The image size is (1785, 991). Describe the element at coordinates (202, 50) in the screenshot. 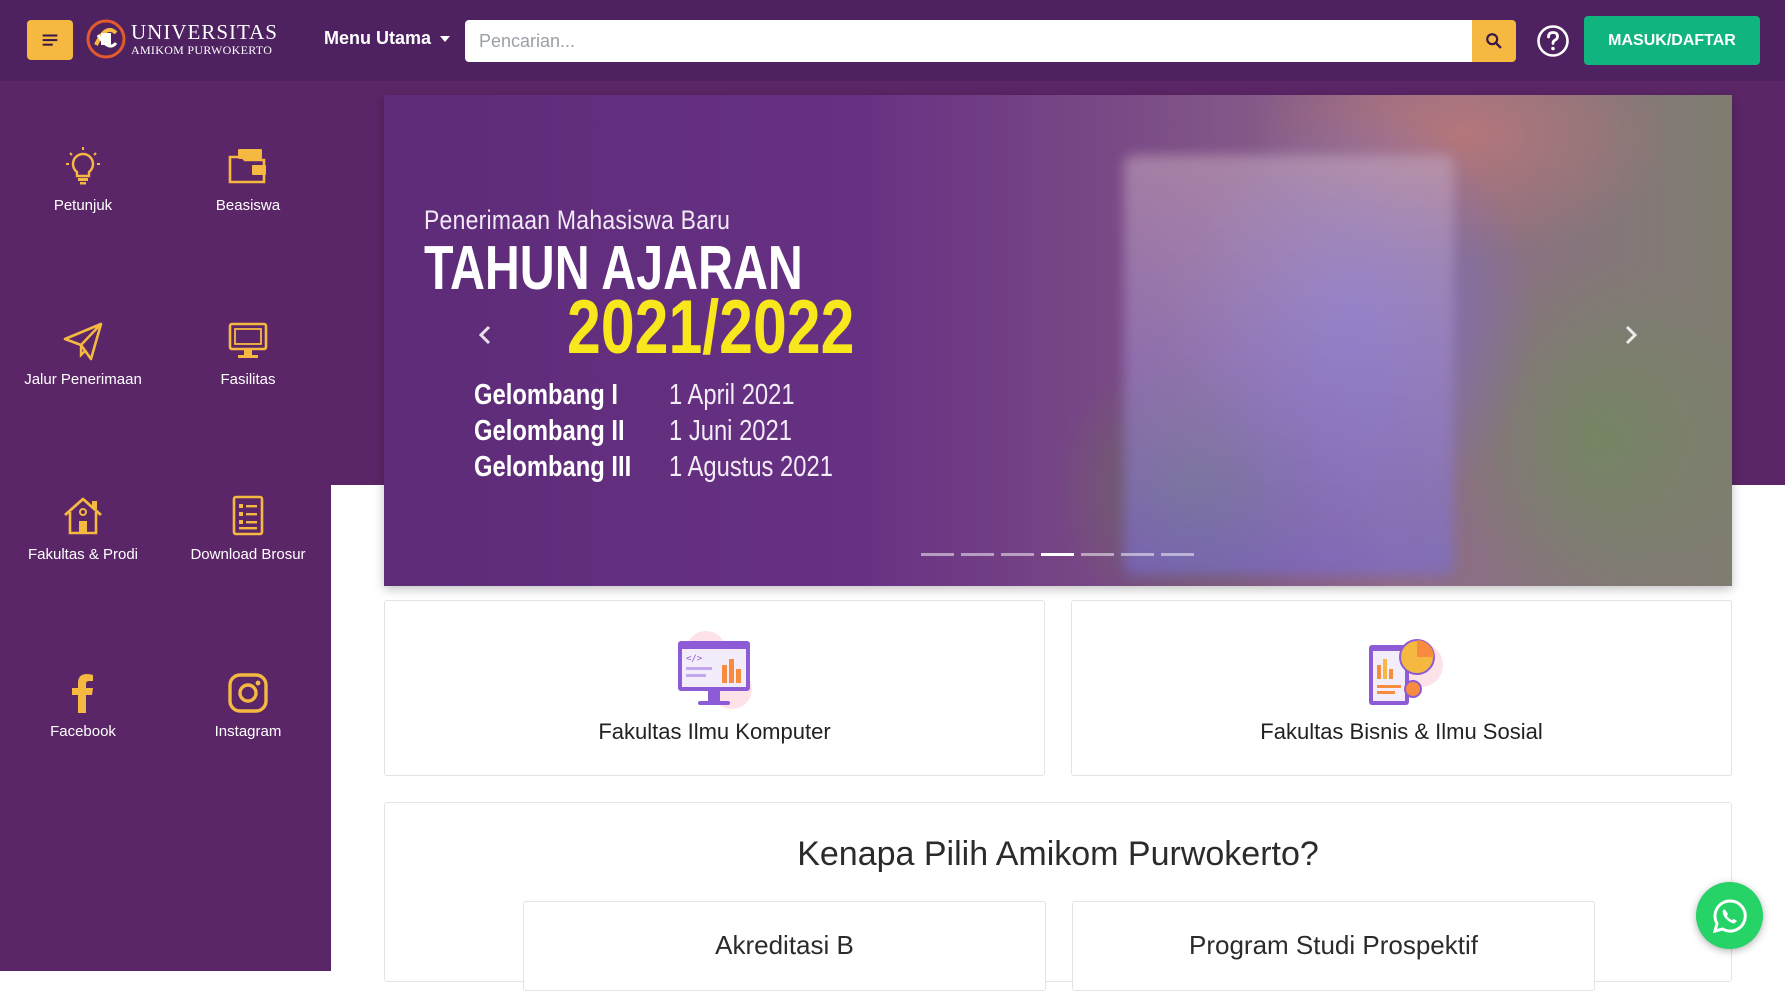

I see `logo-line-2: AMIKOM PURWOKERTO` at that location.